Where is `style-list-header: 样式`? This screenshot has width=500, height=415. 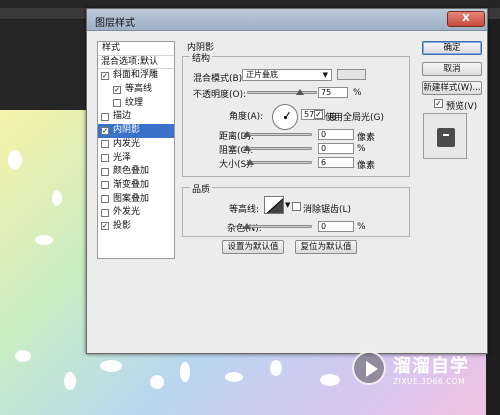 style-list-header: 样式 is located at coordinates (136, 49).